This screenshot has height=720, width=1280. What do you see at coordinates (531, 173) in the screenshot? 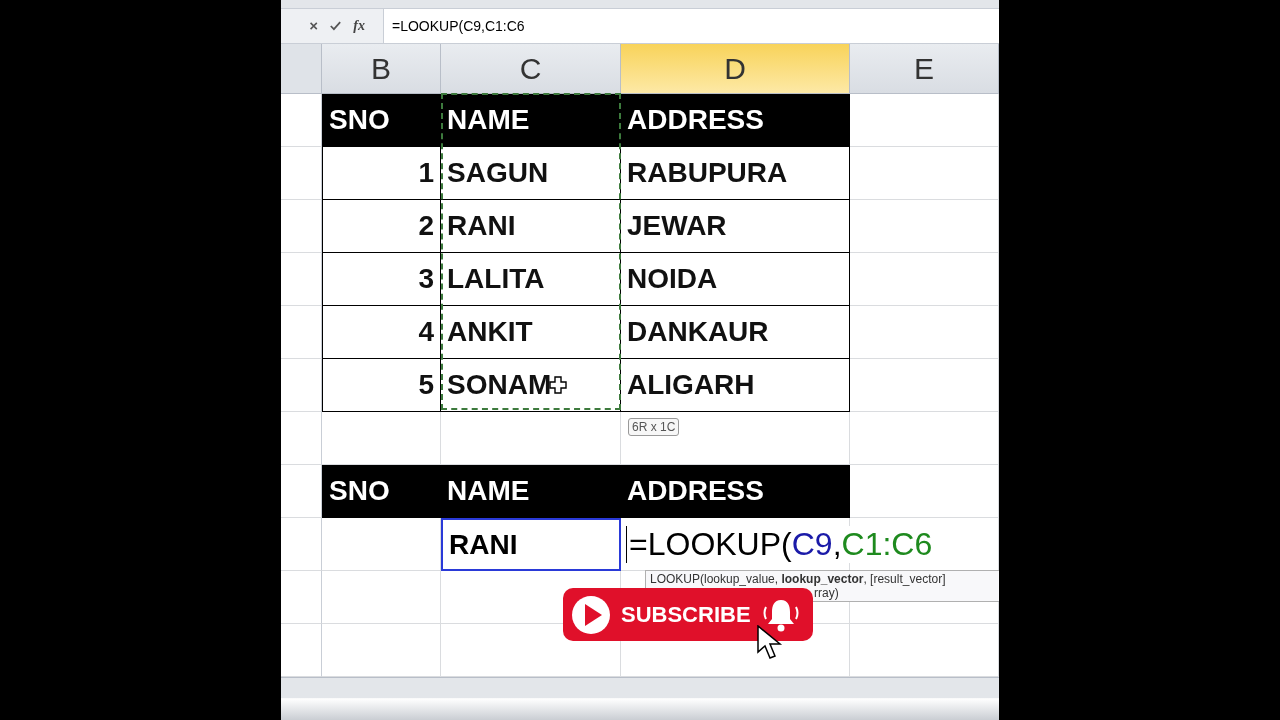
I see `table-cell: SAGUN` at bounding box center [531, 173].